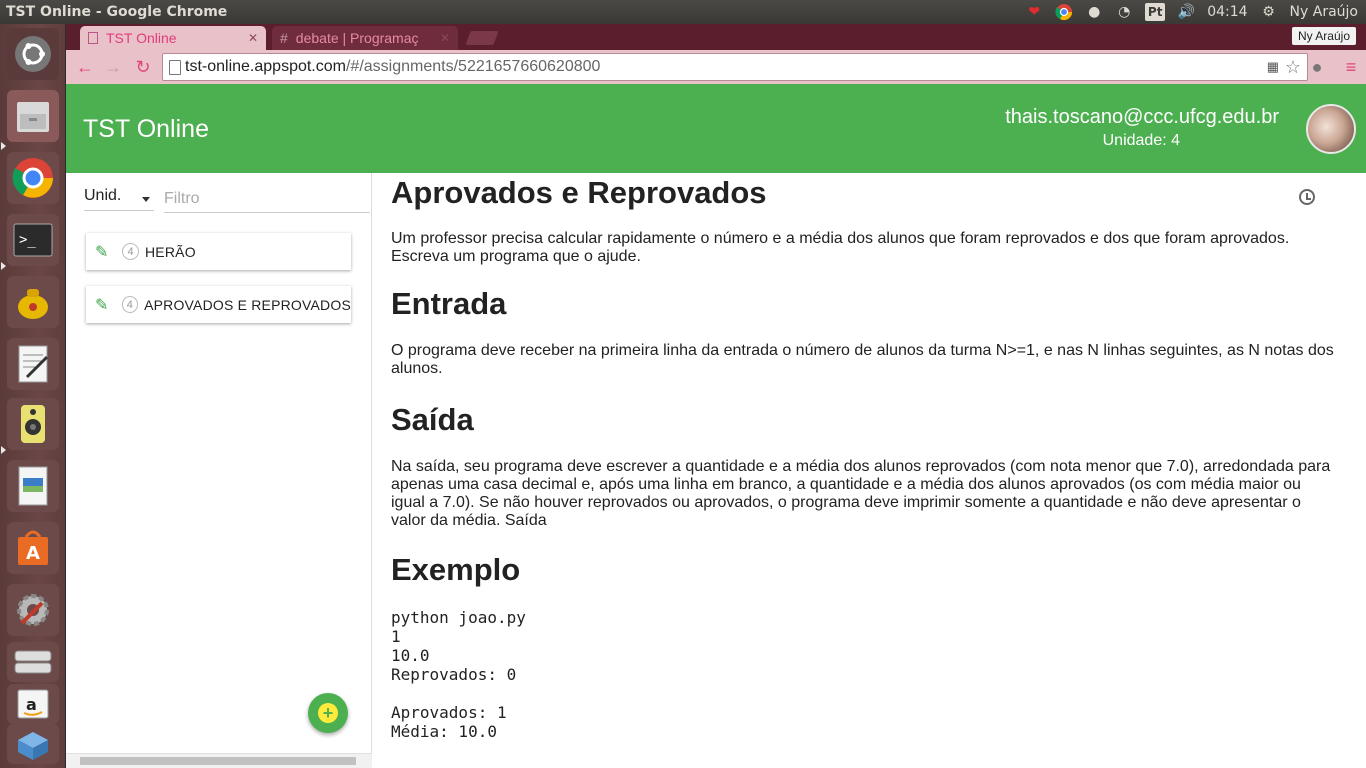  Describe the element at coordinates (284, 38) in the screenshot. I see `hash-icon: #` at that location.